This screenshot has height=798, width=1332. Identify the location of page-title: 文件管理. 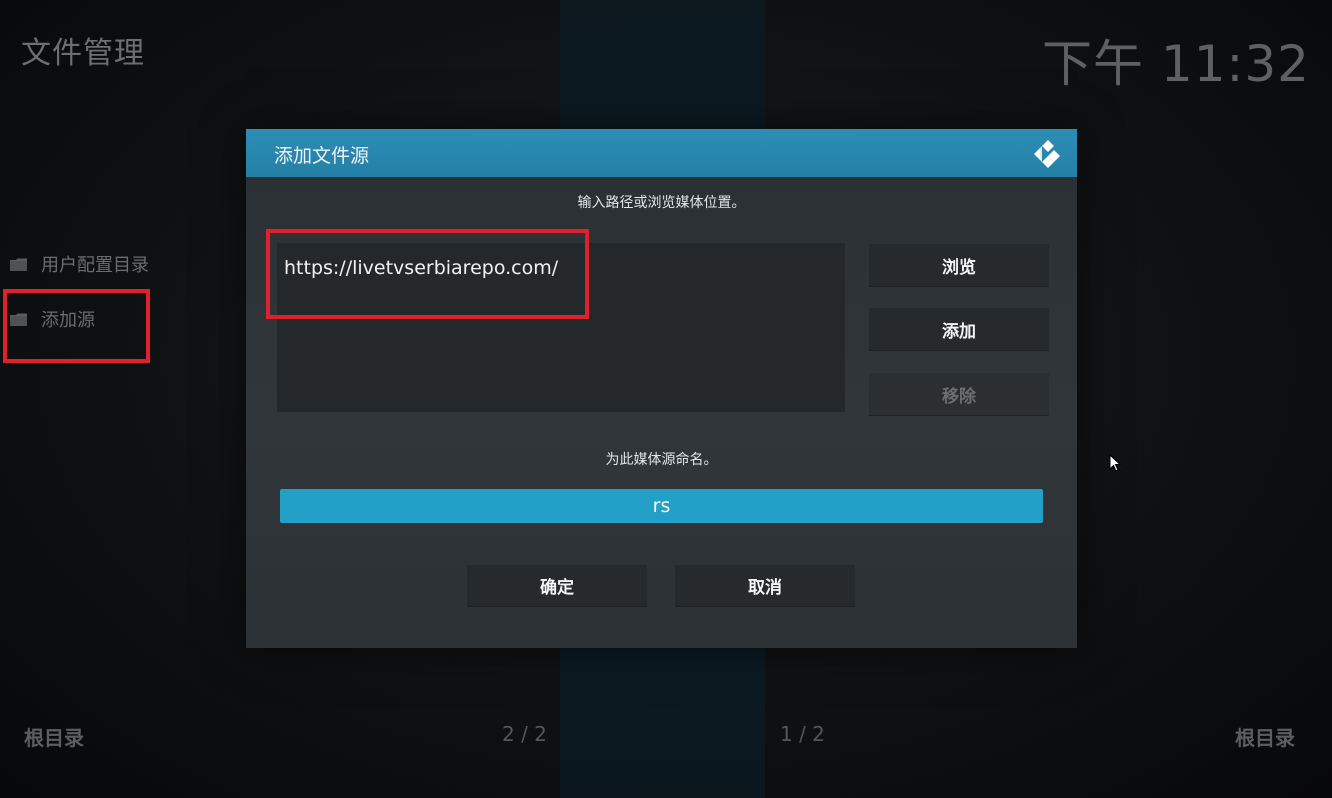
(83, 53).